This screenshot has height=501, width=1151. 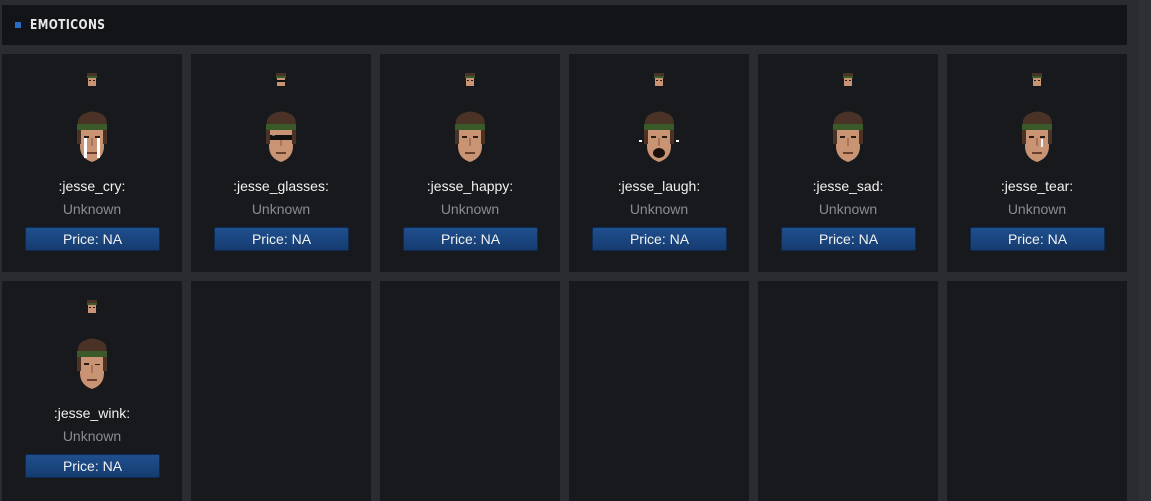 What do you see at coordinates (92, 163) in the screenshot?
I see `emoticon-card: :jesse_cry: Unknown Price: NA` at bounding box center [92, 163].